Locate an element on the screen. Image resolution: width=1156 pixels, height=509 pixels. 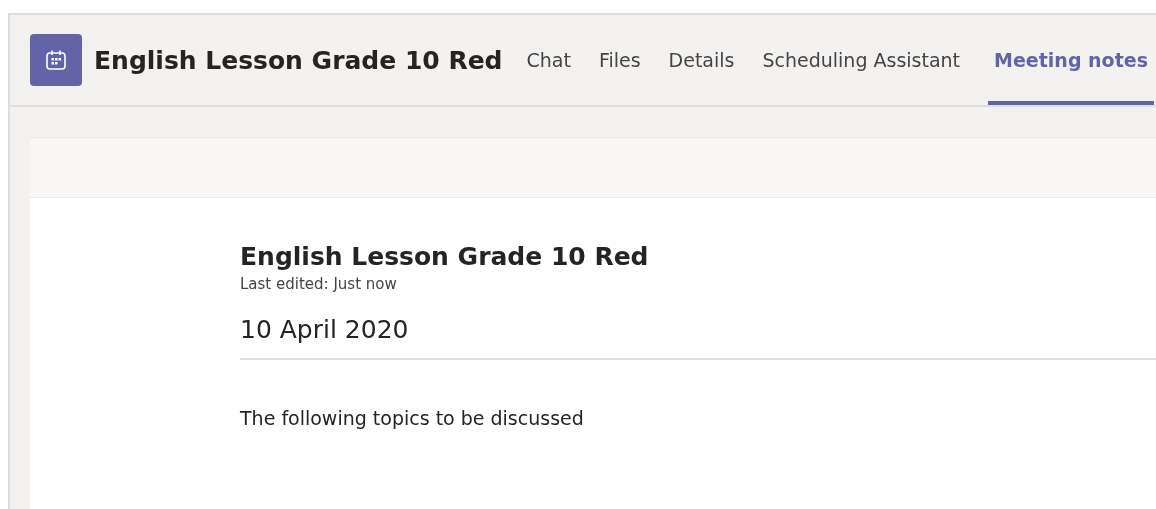
tab: Meeting notes is located at coordinates (1071, 60).